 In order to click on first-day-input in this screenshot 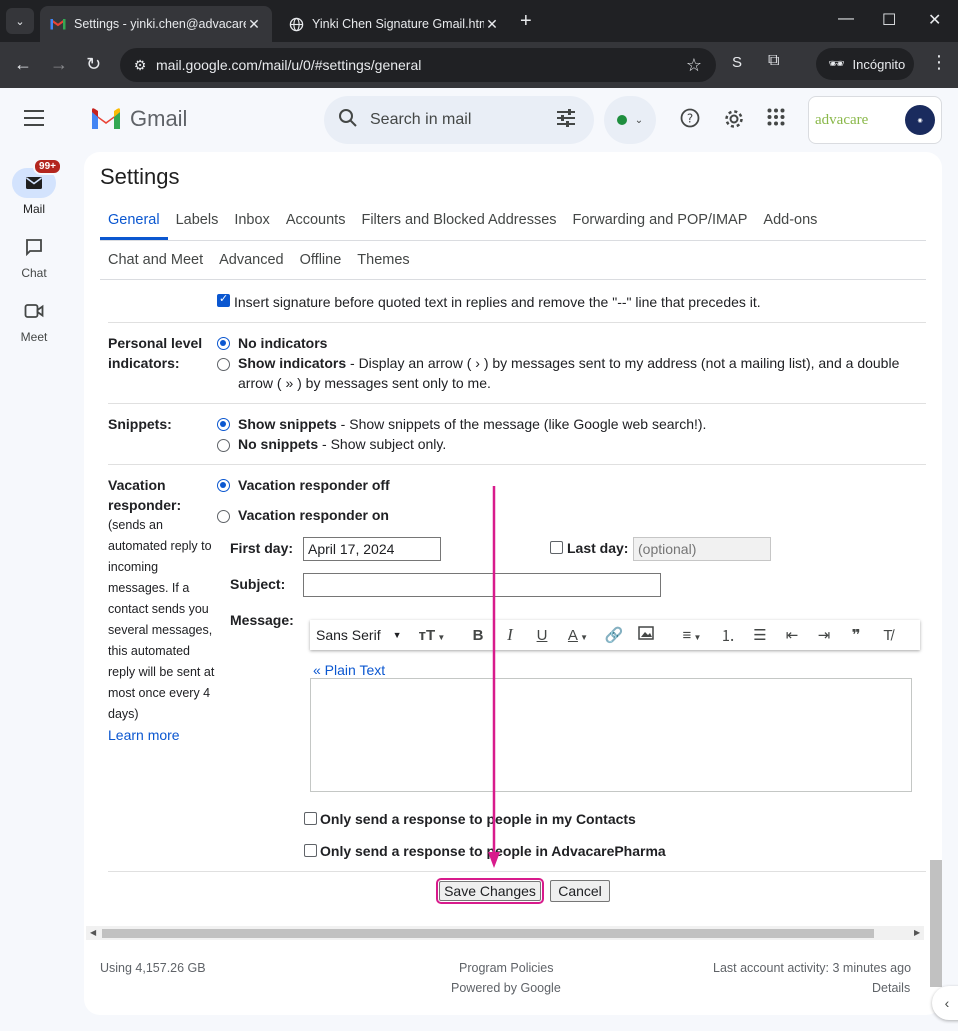, I will do `click(372, 549)`.